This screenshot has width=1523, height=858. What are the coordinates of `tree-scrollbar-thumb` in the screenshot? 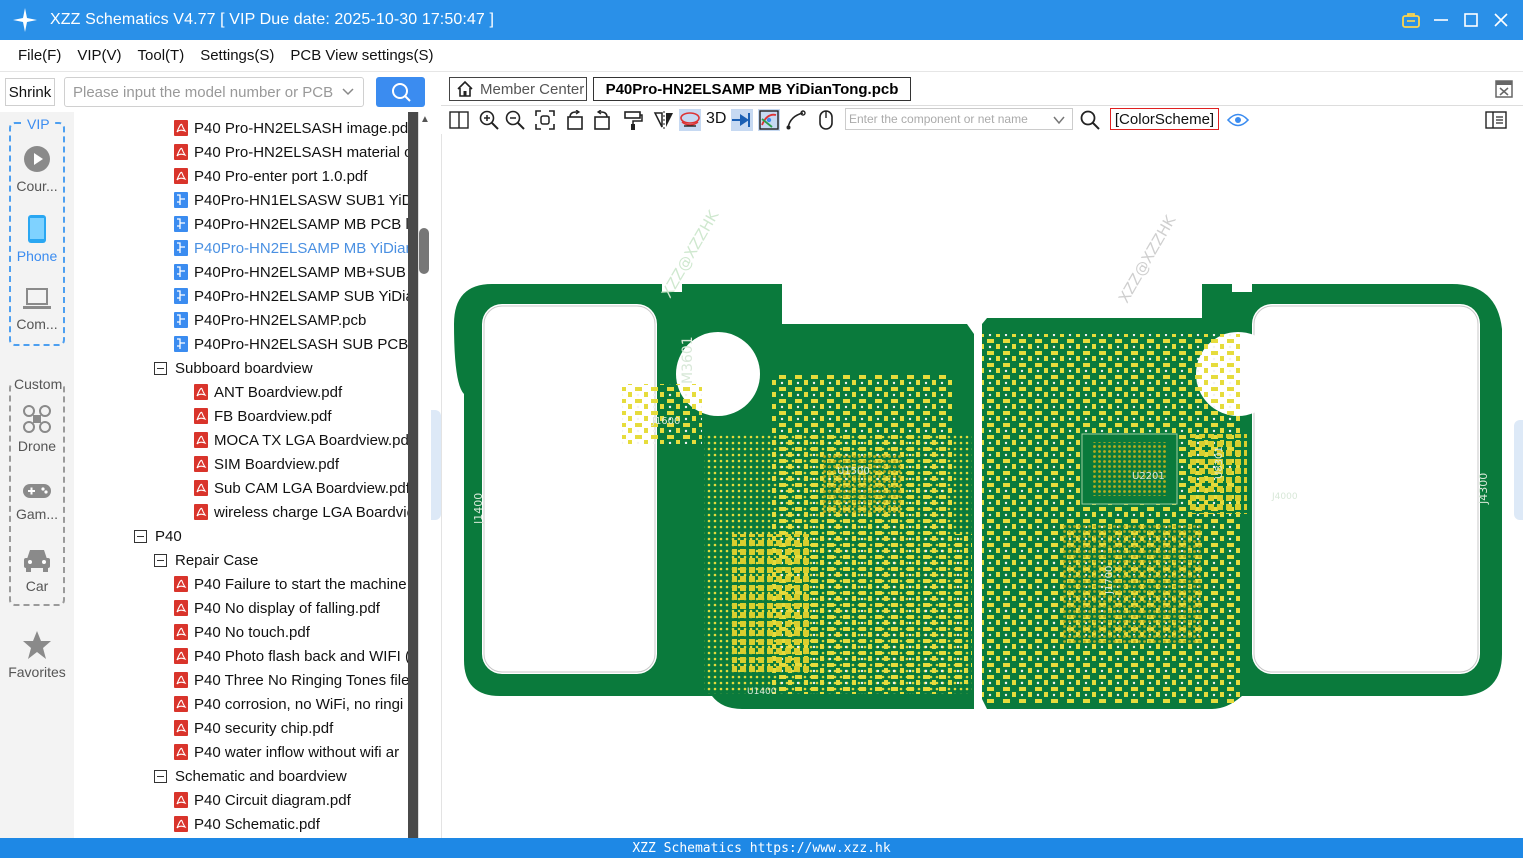 It's located at (424, 251).